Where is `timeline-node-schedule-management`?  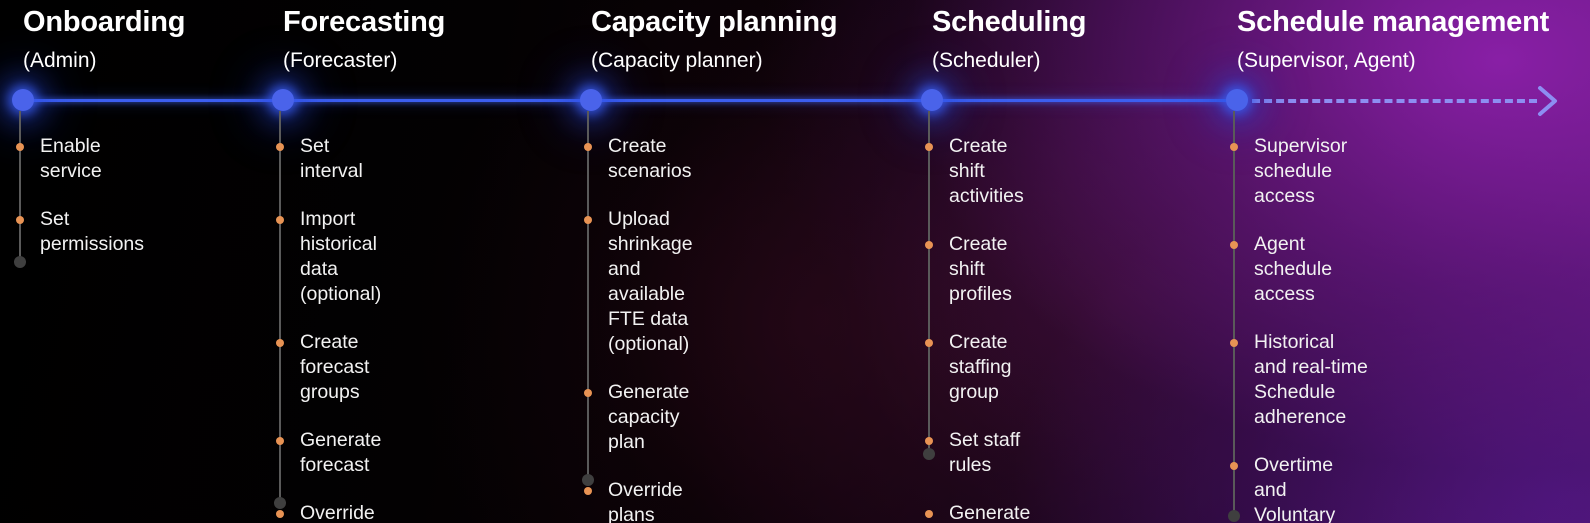 timeline-node-schedule-management is located at coordinates (1237, 100).